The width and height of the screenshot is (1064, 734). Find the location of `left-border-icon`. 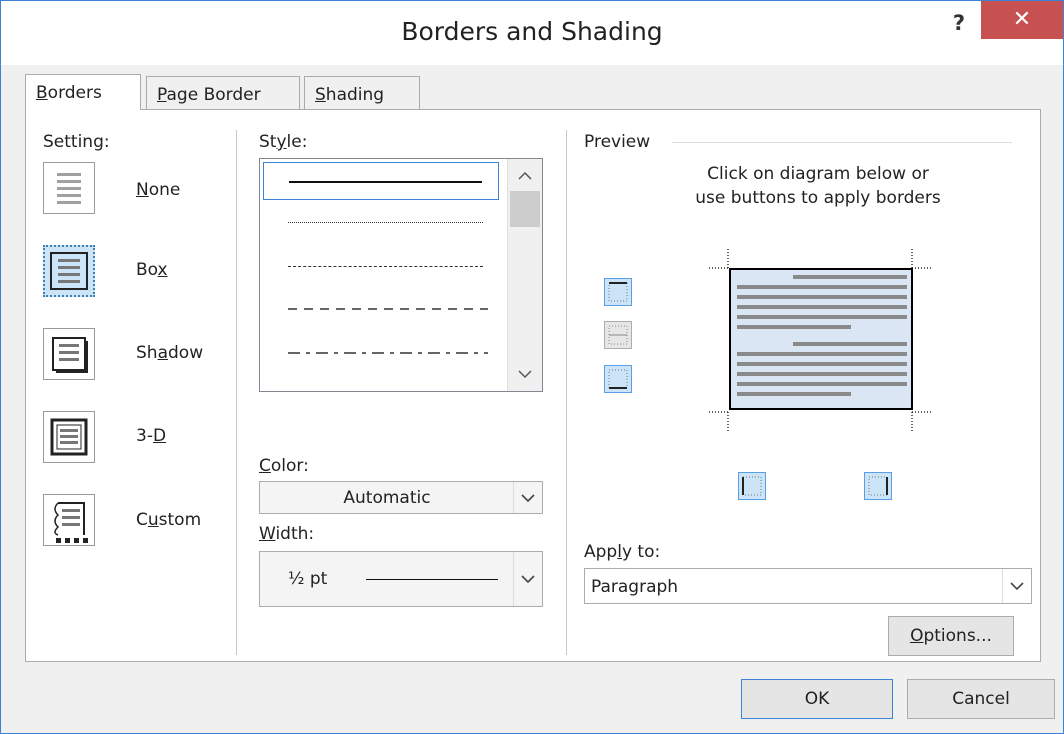

left-border-icon is located at coordinates (752, 486).